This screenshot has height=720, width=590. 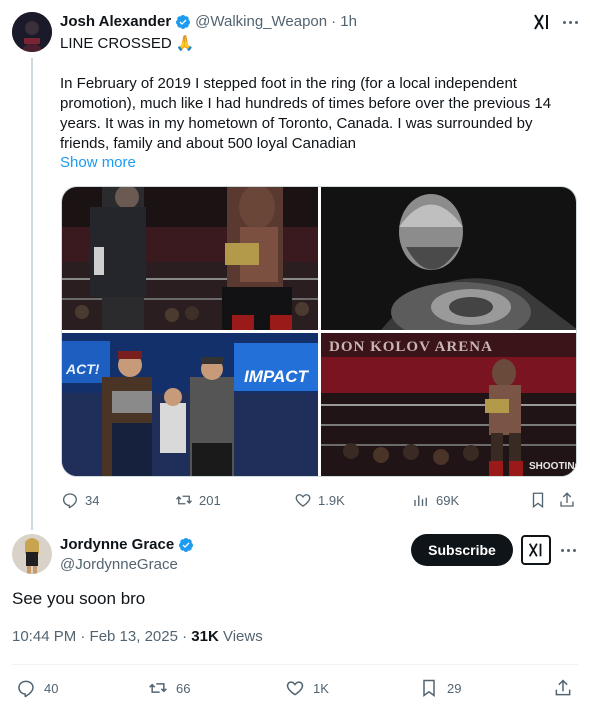 I want to click on reply-like-count: 1K, so click(x=321, y=688).